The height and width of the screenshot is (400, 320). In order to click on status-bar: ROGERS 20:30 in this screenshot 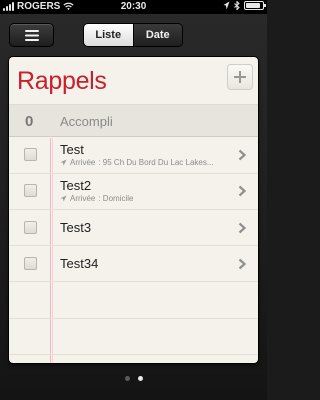, I will do `click(133, 7)`.